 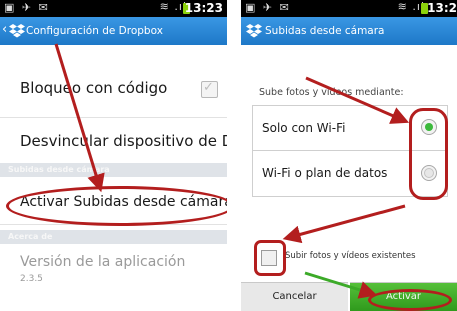 I want to click on section-label: Acerca de, so click(x=30, y=236).